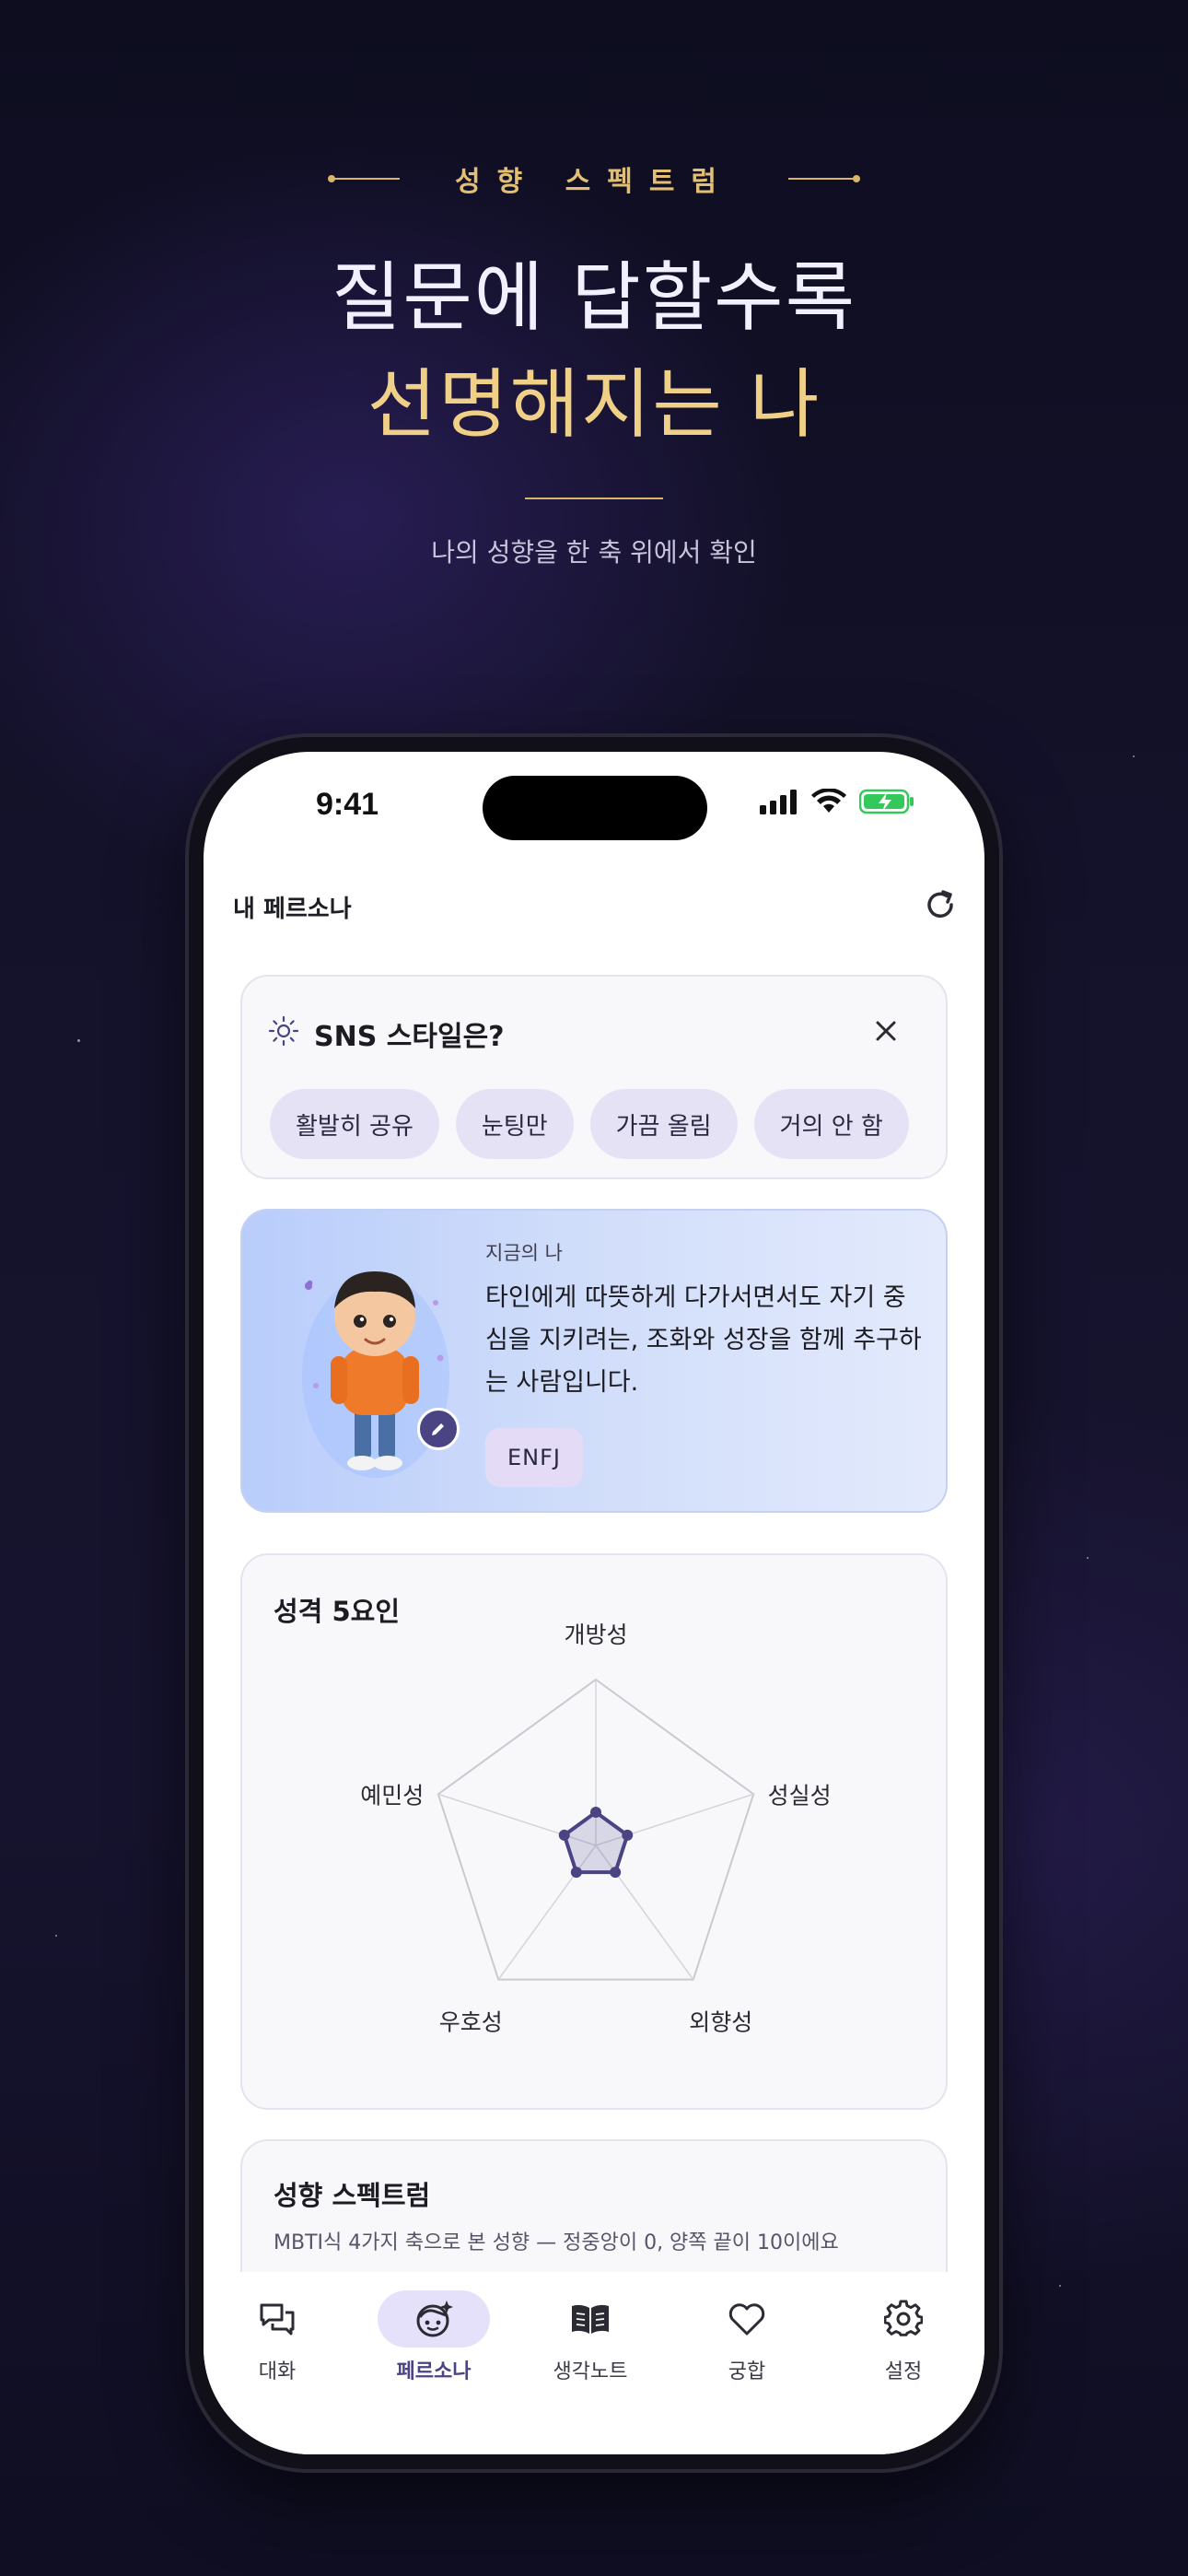 This screenshot has width=1188, height=2576. Describe the element at coordinates (886, 801) in the screenshot. I see `battery-charging-icon` at that location.